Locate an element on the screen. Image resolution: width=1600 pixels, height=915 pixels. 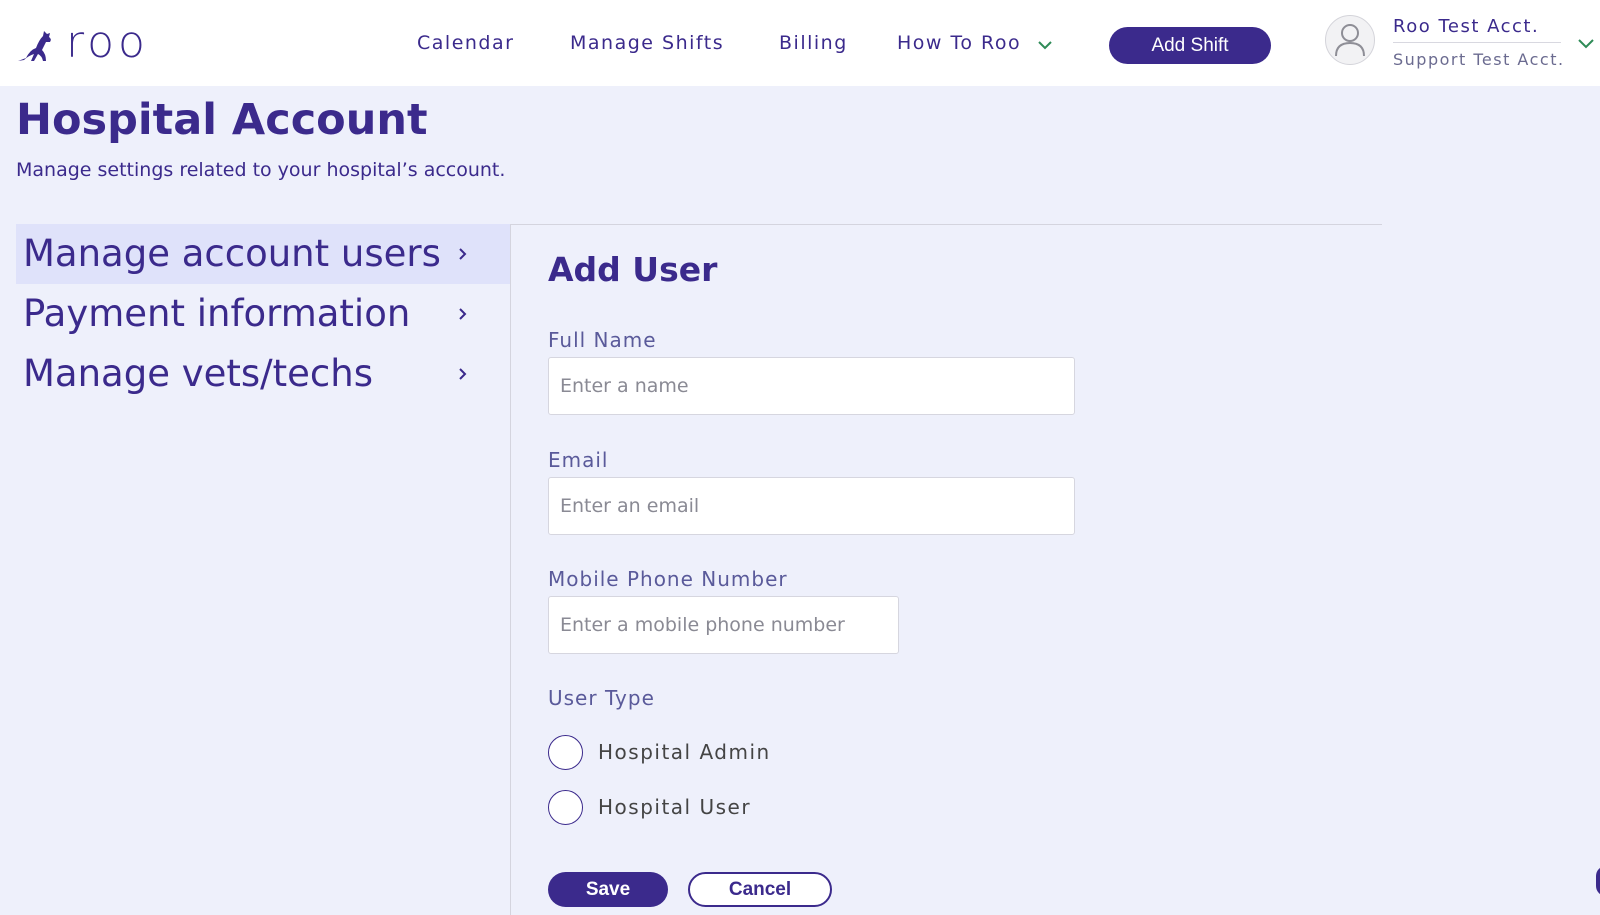
roo-logo: roo is located at coordinates (82, 42).